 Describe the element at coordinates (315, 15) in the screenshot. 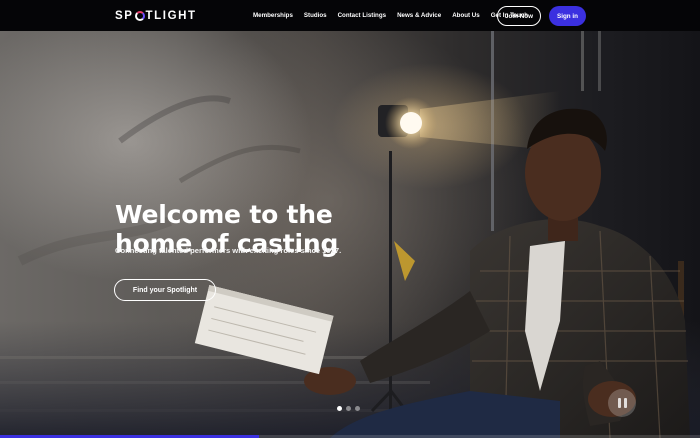

I see `nav-studios: Studios` at that location.